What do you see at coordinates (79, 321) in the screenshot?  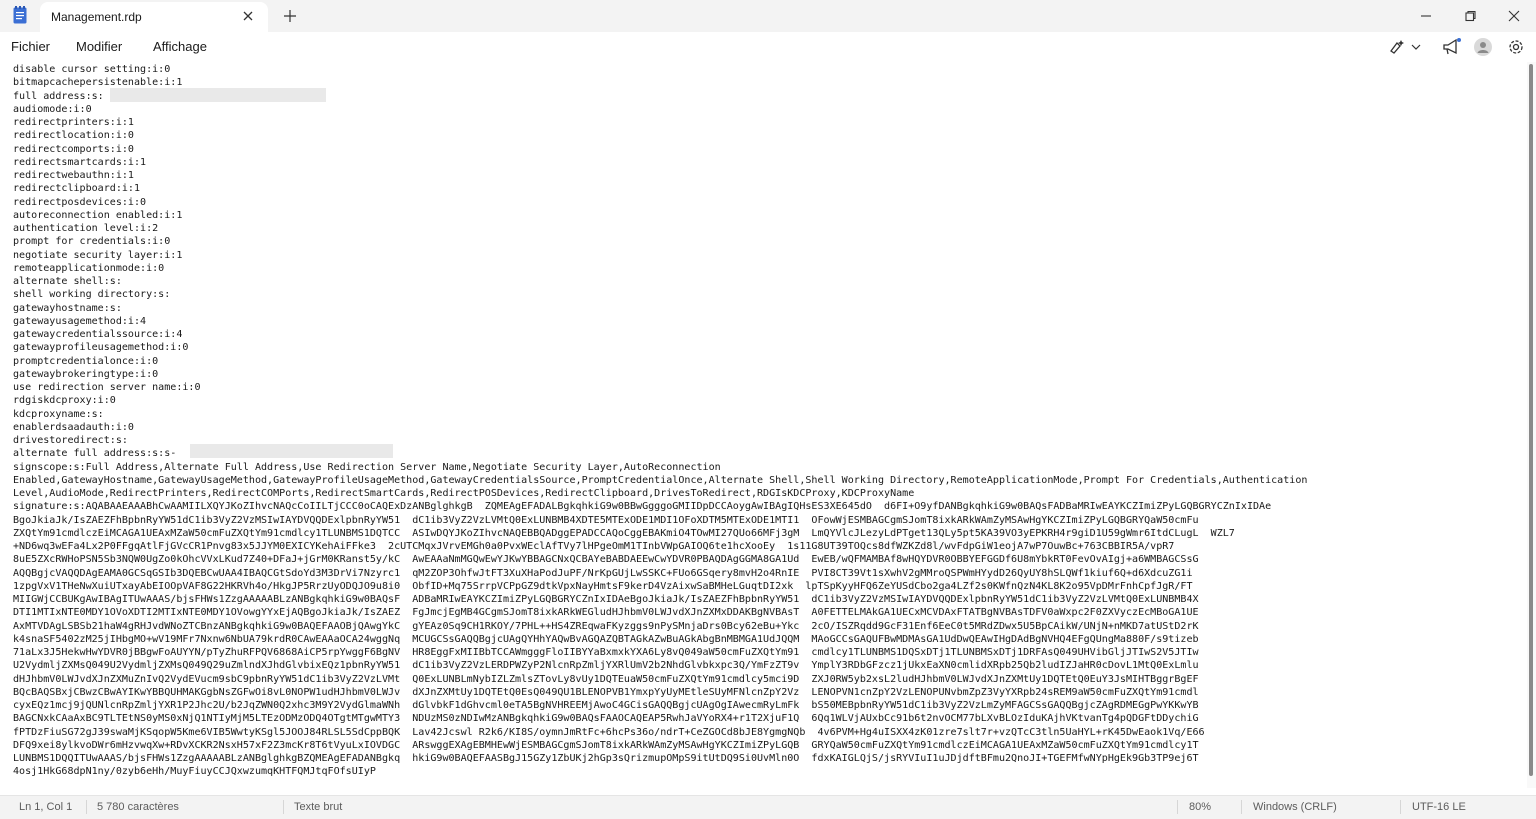 I see `text-line: gatewayusagemethod:i:4` at bounding box center [79, 321].